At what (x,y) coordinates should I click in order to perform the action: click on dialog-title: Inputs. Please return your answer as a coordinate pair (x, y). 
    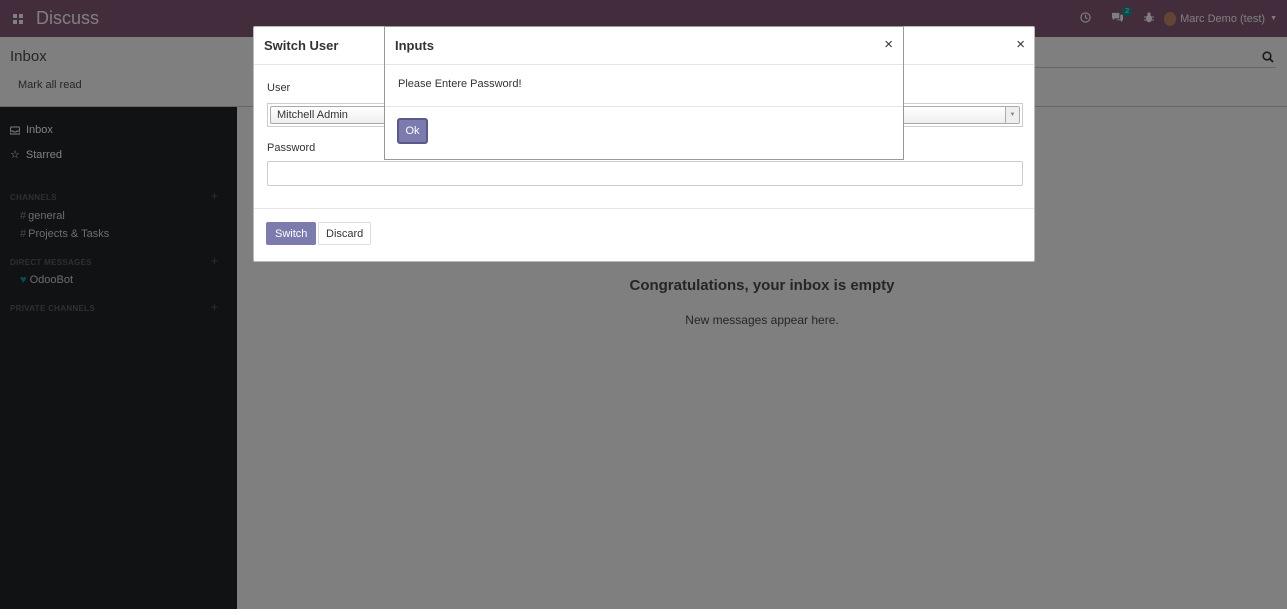
    Looking at the image, I should click on (414, 45).